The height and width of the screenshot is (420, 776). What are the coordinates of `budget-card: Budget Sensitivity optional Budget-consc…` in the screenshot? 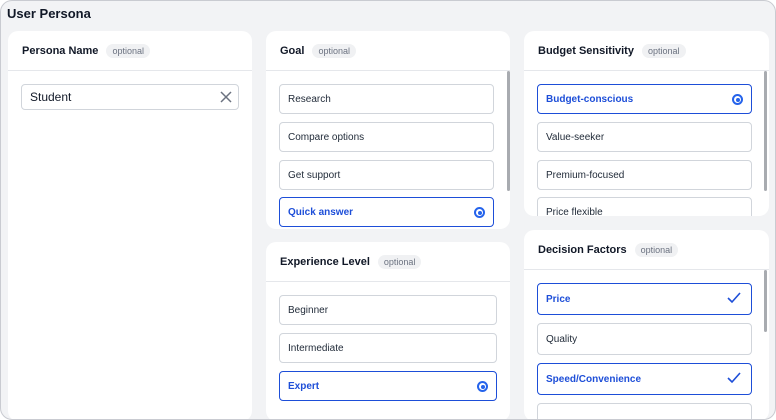 It's located at (646, 123).